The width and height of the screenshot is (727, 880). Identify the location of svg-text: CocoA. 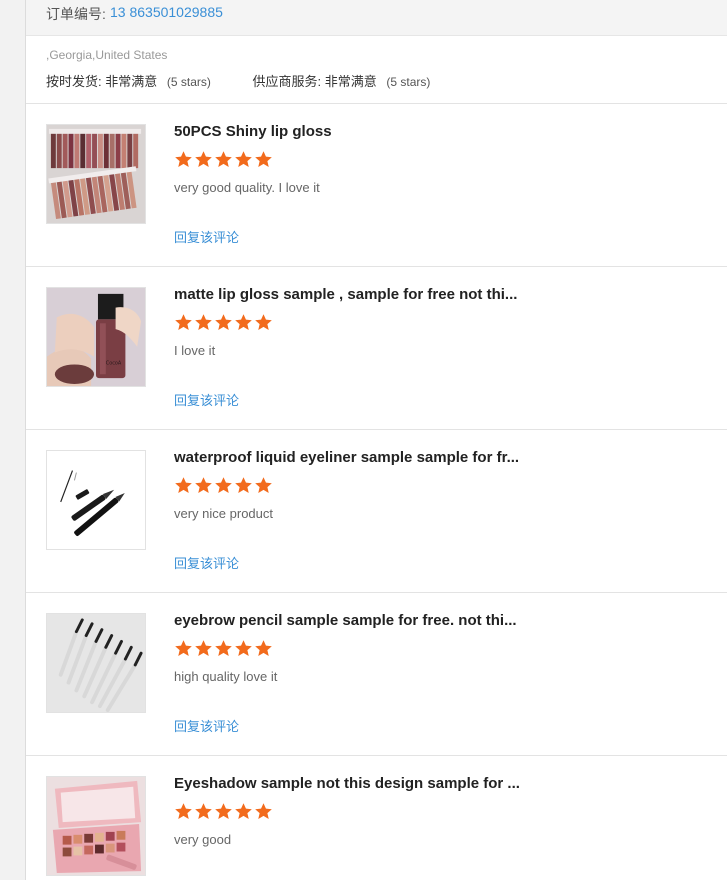
(114, 363).